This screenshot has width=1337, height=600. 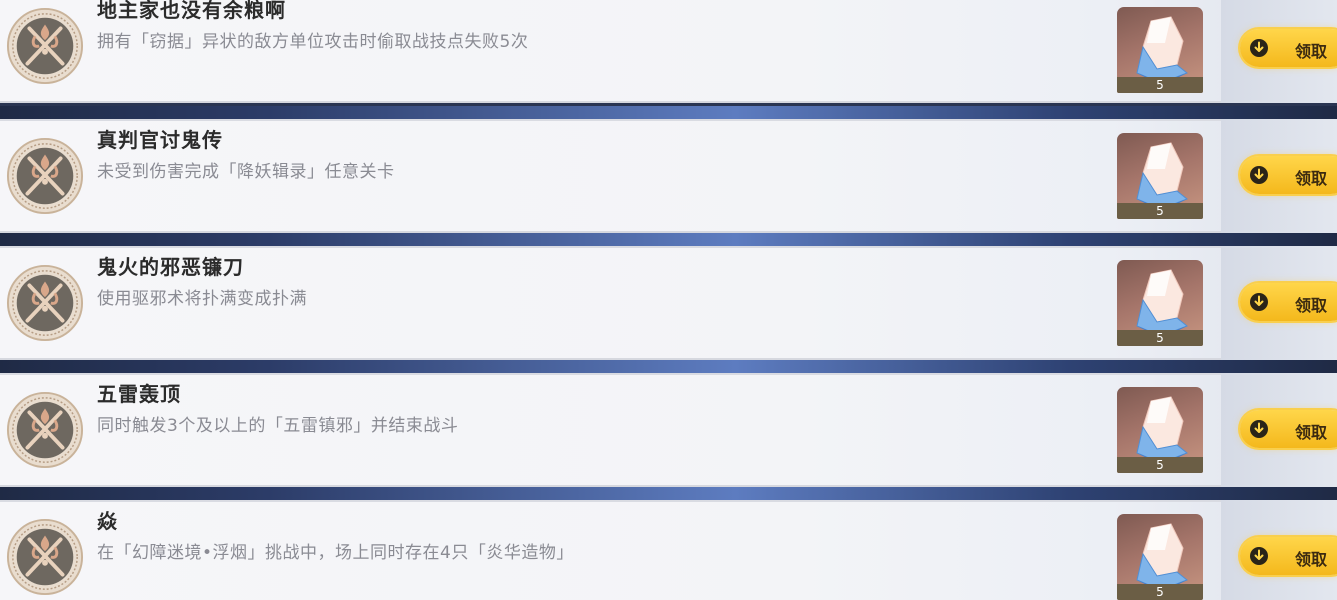 What do you see at coordinates (313, 42) in the screenshot?
I see `achievement-description: 拥有「窃据」异状的敌方单位攻击时偷取战技点失败5次` at bounding box center [313, 42].